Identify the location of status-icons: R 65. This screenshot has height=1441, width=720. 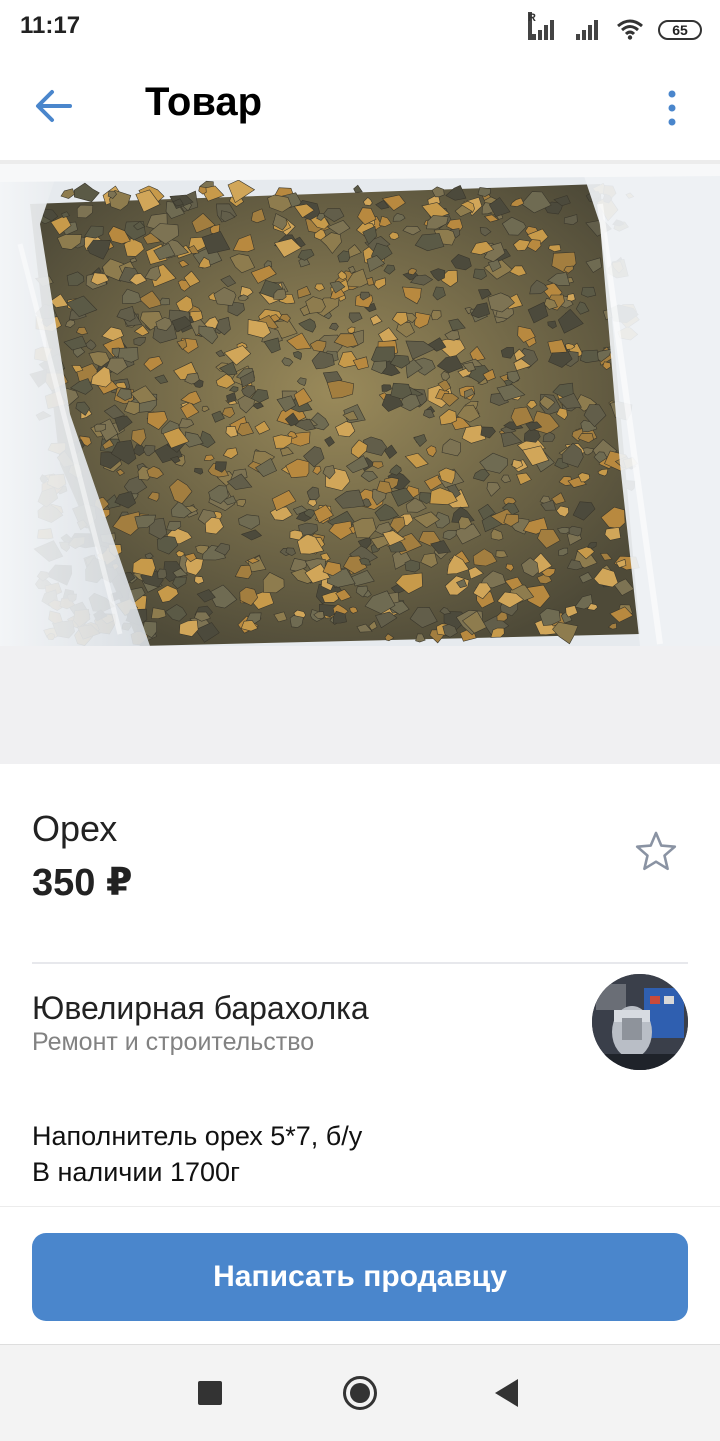
(615, 26).